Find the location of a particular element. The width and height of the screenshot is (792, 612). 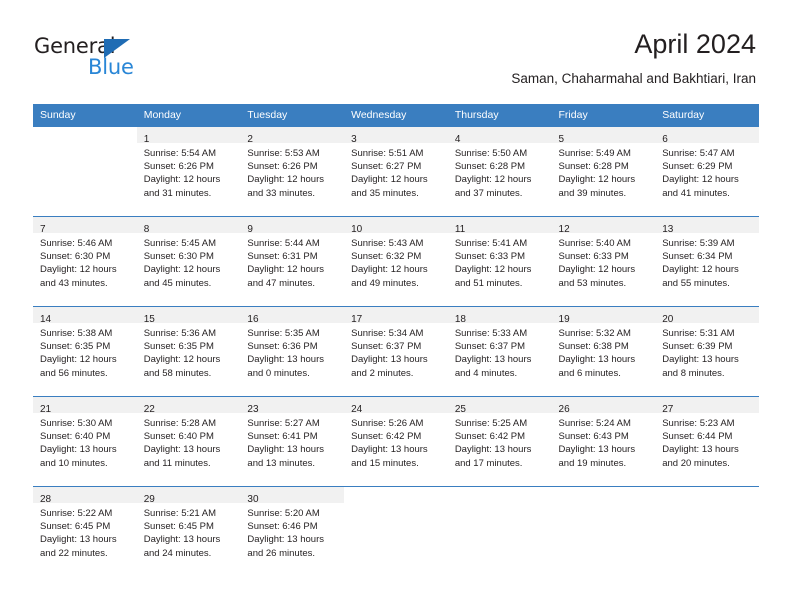

day-info-line: Sunset: 6:28 PM is located at coordinates (490, 167).